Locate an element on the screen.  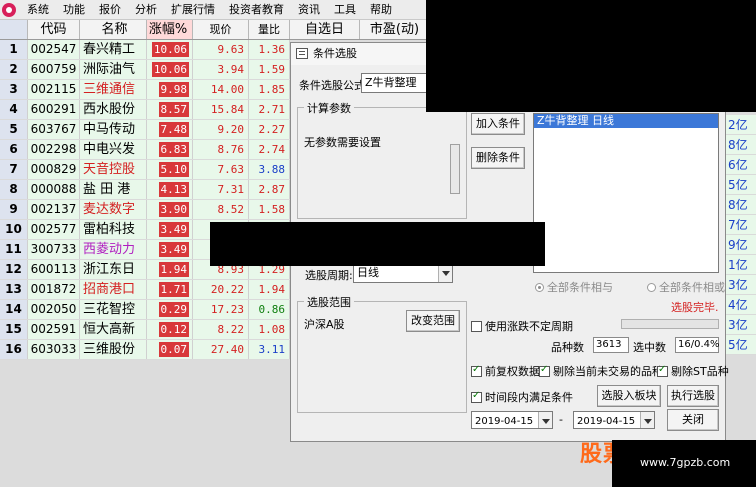
stock-name: 中电兴发 is located at coordinates (113, 149).